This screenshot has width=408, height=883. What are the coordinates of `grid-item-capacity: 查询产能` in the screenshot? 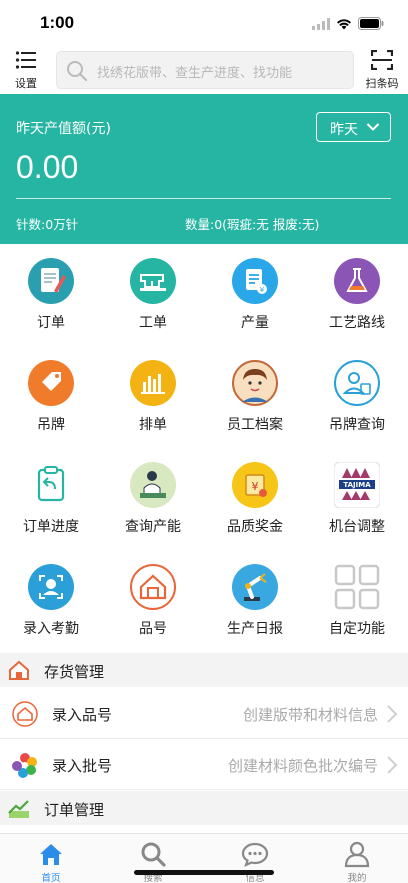 It's located at (153, 506).